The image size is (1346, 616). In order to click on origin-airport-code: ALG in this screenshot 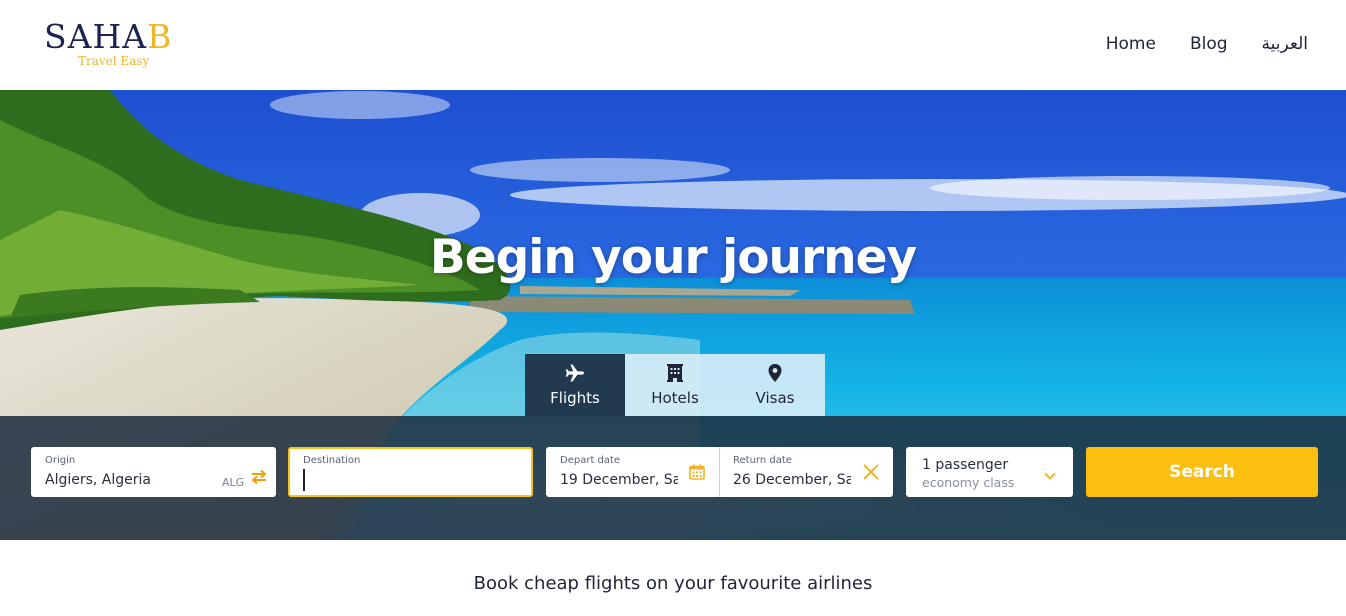, I will do `click(233, 482)`.